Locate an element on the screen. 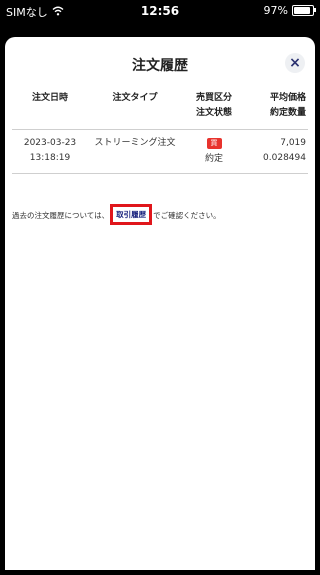  note-suffix: でご確認ください。 is located at coordinates (187, 215).